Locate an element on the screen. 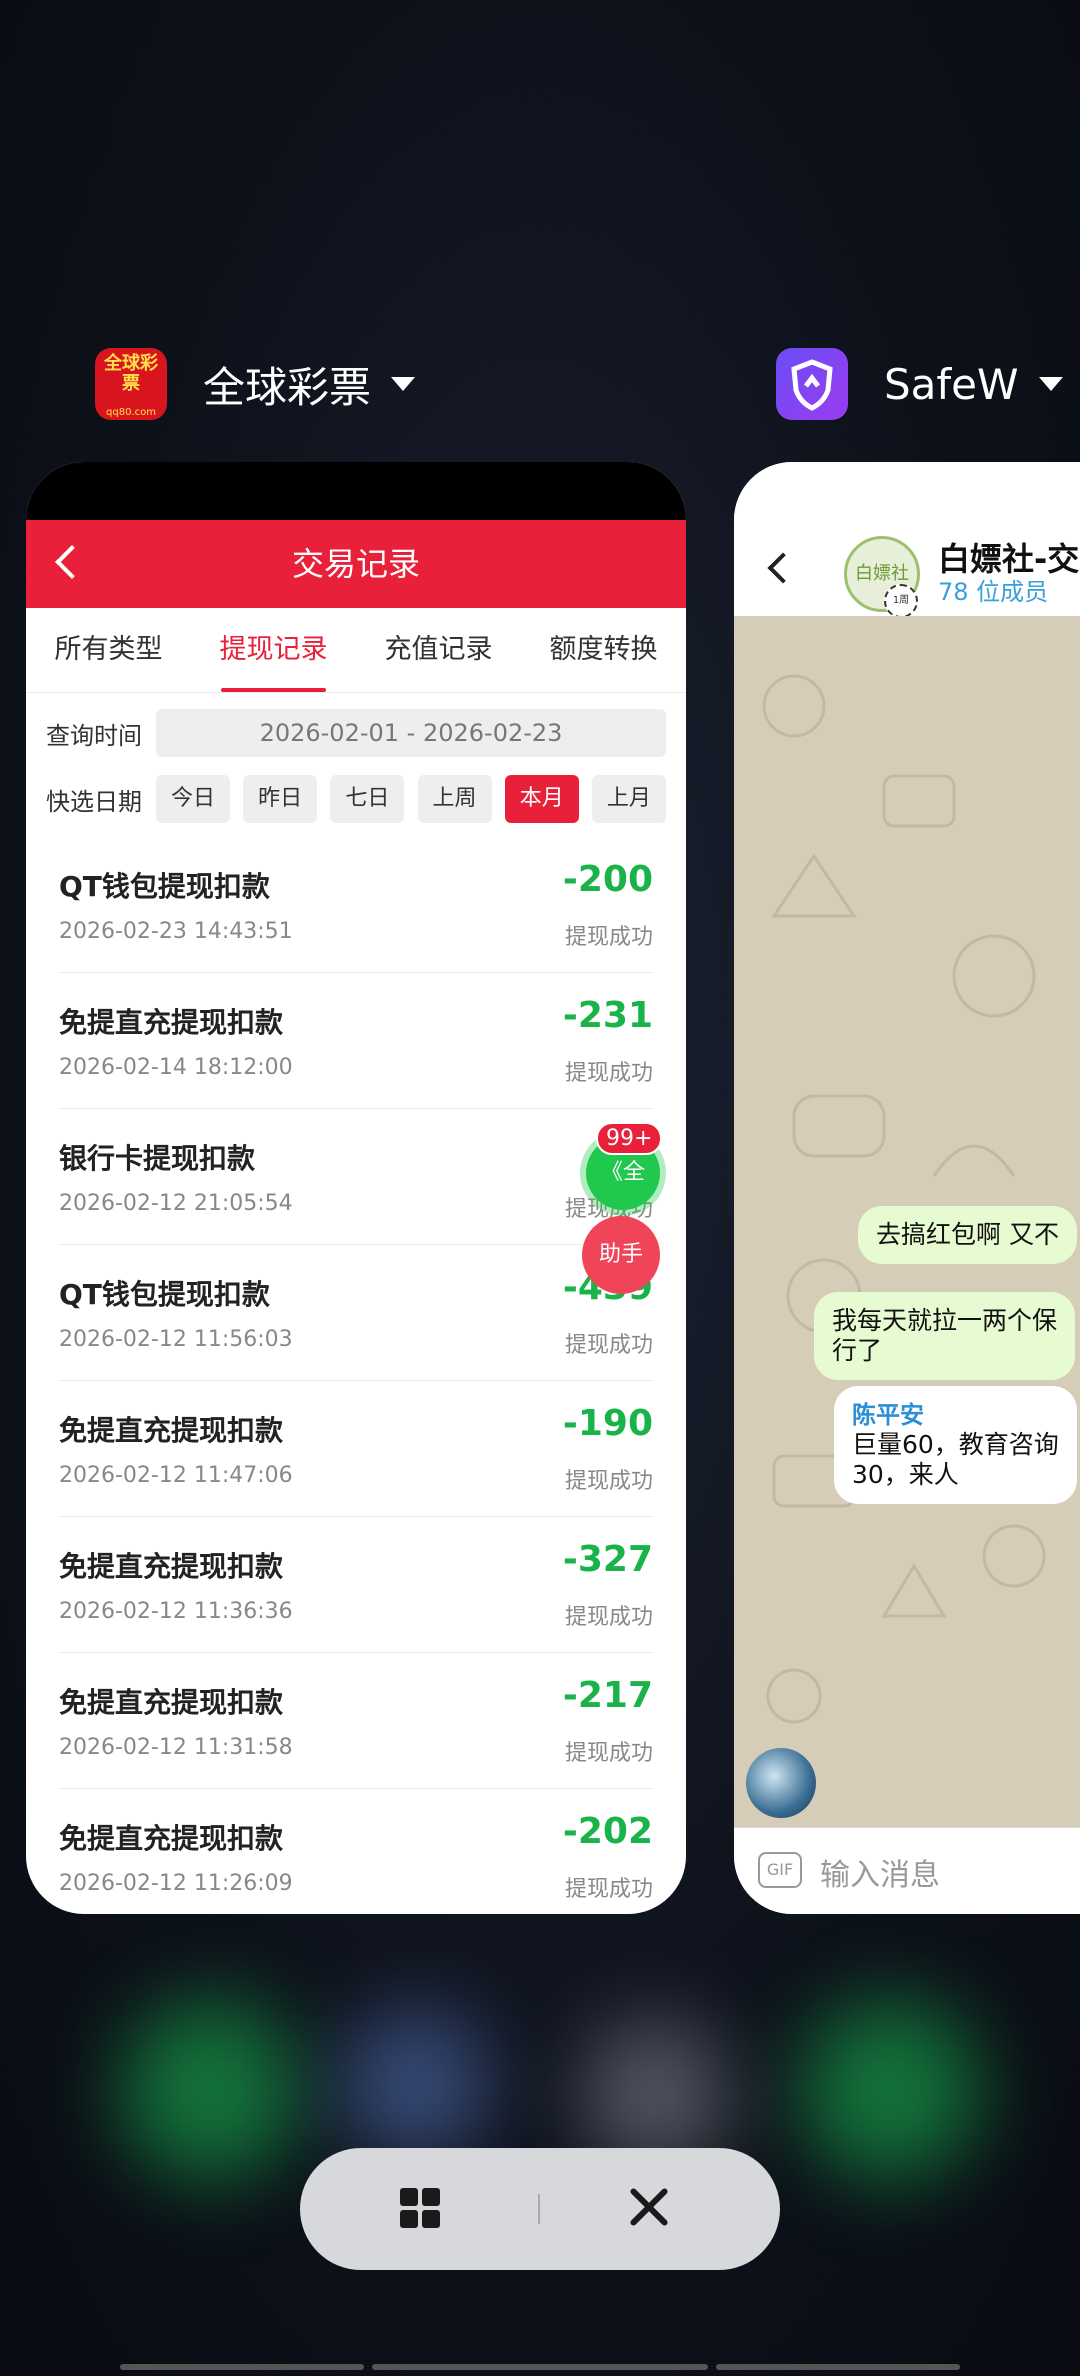  tab-deposit-records: 充值记录 is located at coordinates (438, 650).